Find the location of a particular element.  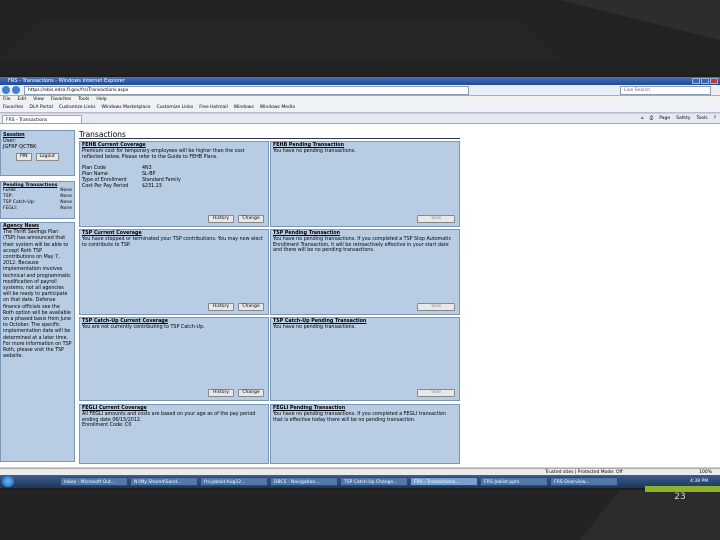

session-box: Session User: JGFRF QCTBK PIN Logout is located at coordinates (37, 153).